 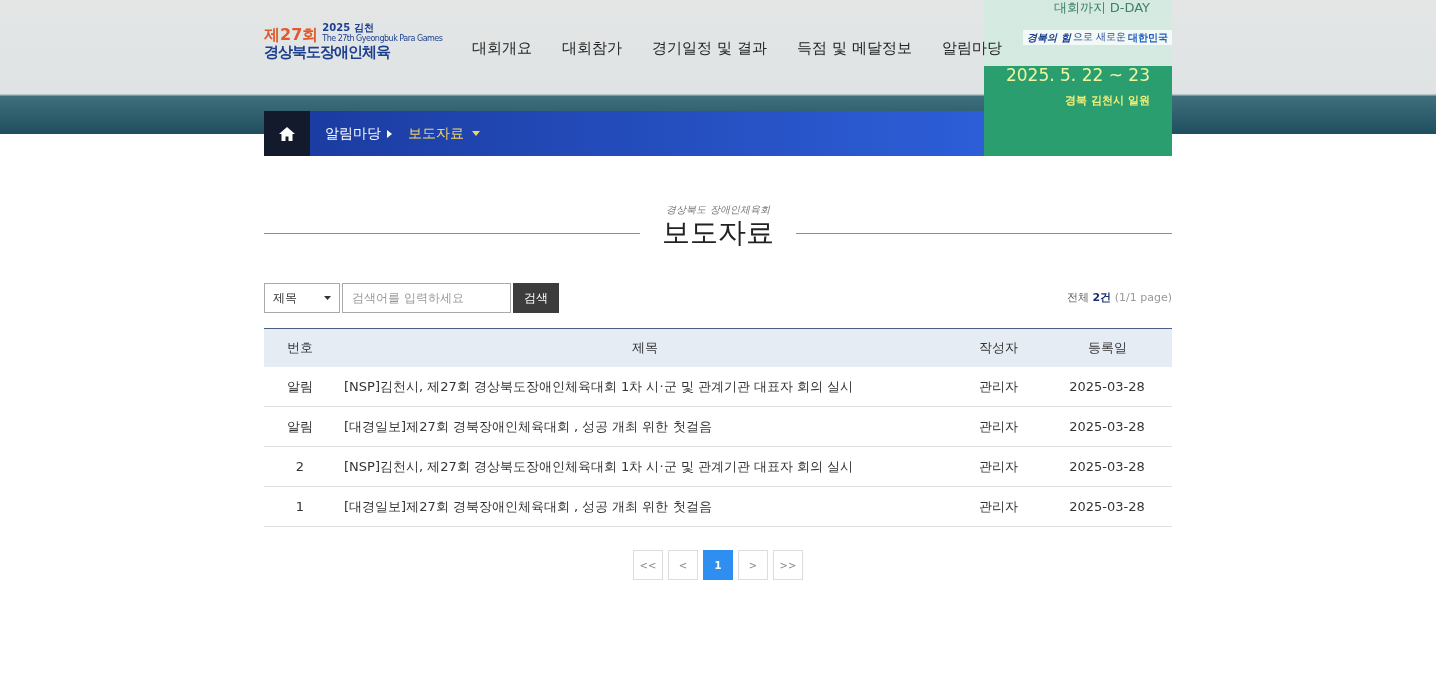 I want to click on column-header: 제목, so click(x=645, y=347).